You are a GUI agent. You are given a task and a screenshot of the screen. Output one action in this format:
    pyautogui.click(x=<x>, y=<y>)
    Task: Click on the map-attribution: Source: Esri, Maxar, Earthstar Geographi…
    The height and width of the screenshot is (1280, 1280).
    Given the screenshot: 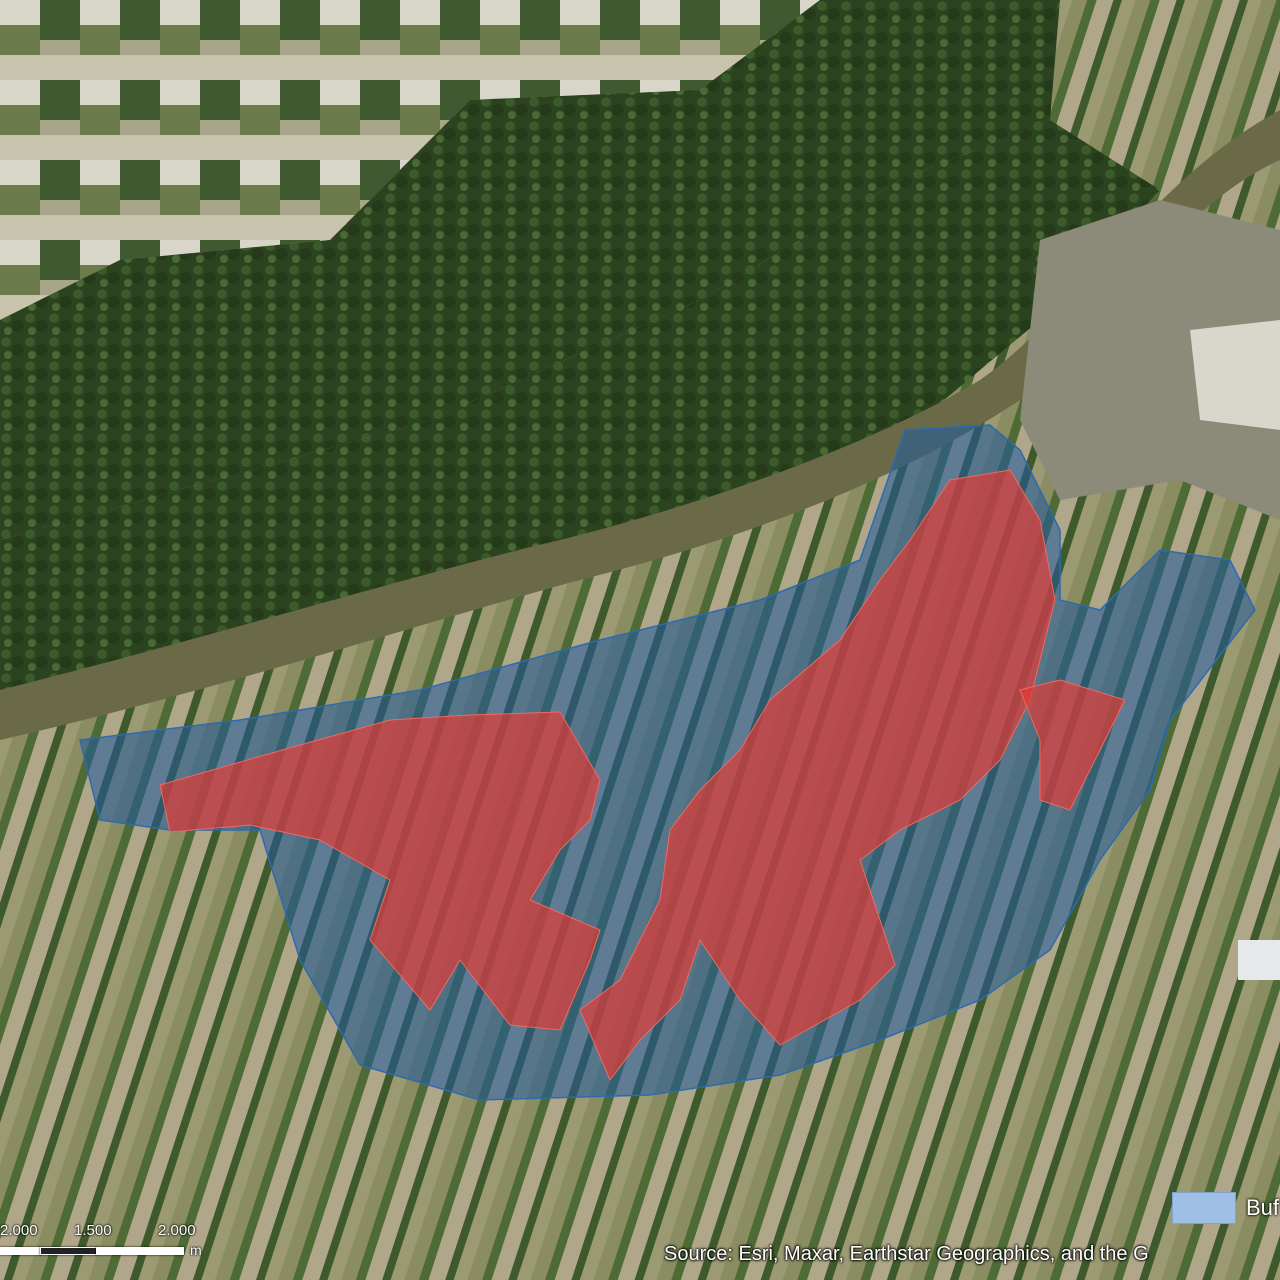 What is the action you would take?
    pyautogui.click(x=906, y=1254)
    